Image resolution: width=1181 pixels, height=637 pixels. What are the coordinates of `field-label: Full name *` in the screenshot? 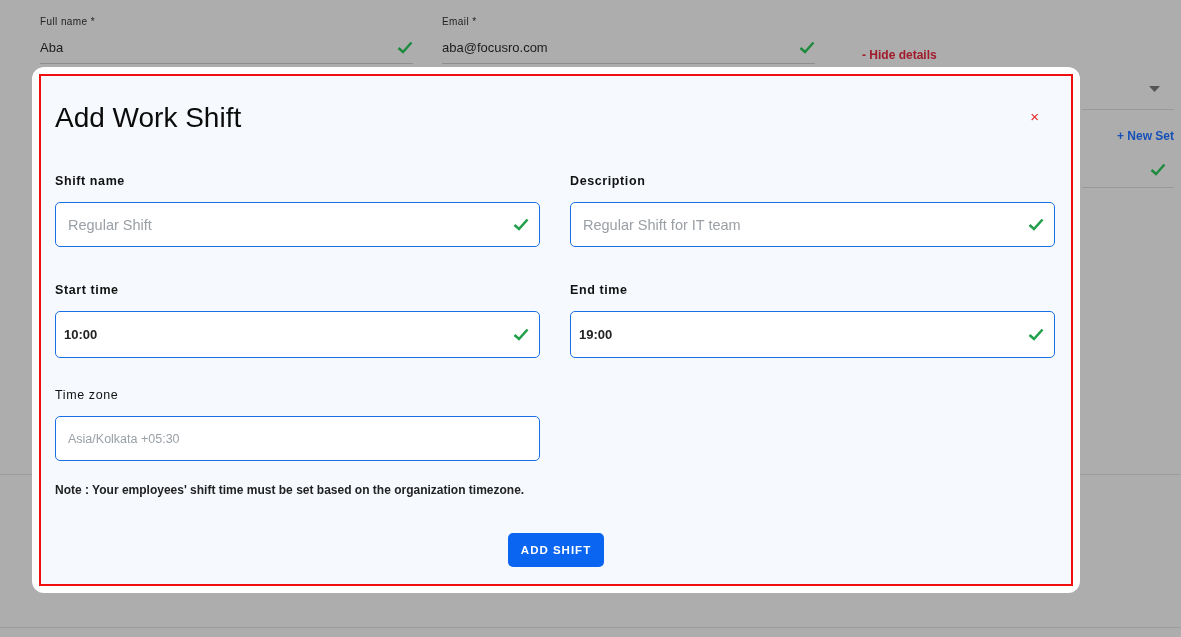 It's located at (68, 21).